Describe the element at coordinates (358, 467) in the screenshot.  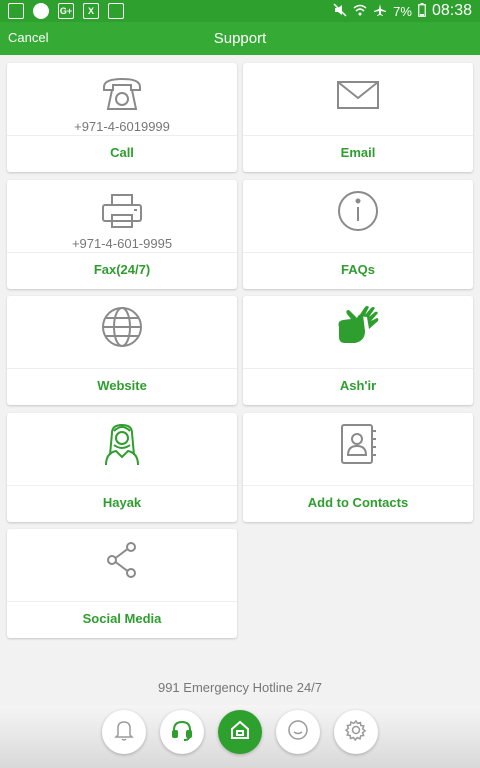
I see `add-to-contacts-card: Add to Contacts` at that location.